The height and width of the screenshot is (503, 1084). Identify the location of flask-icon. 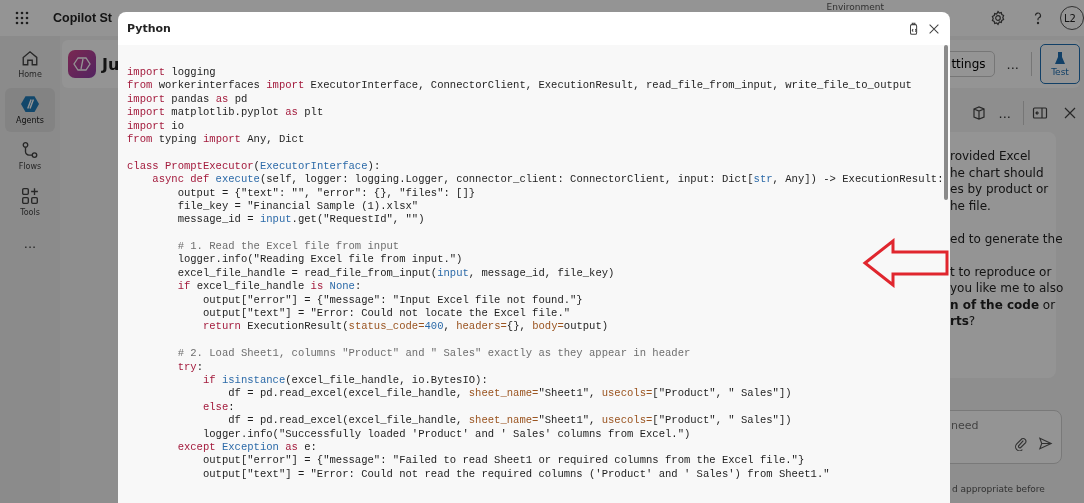
(1060, 58).